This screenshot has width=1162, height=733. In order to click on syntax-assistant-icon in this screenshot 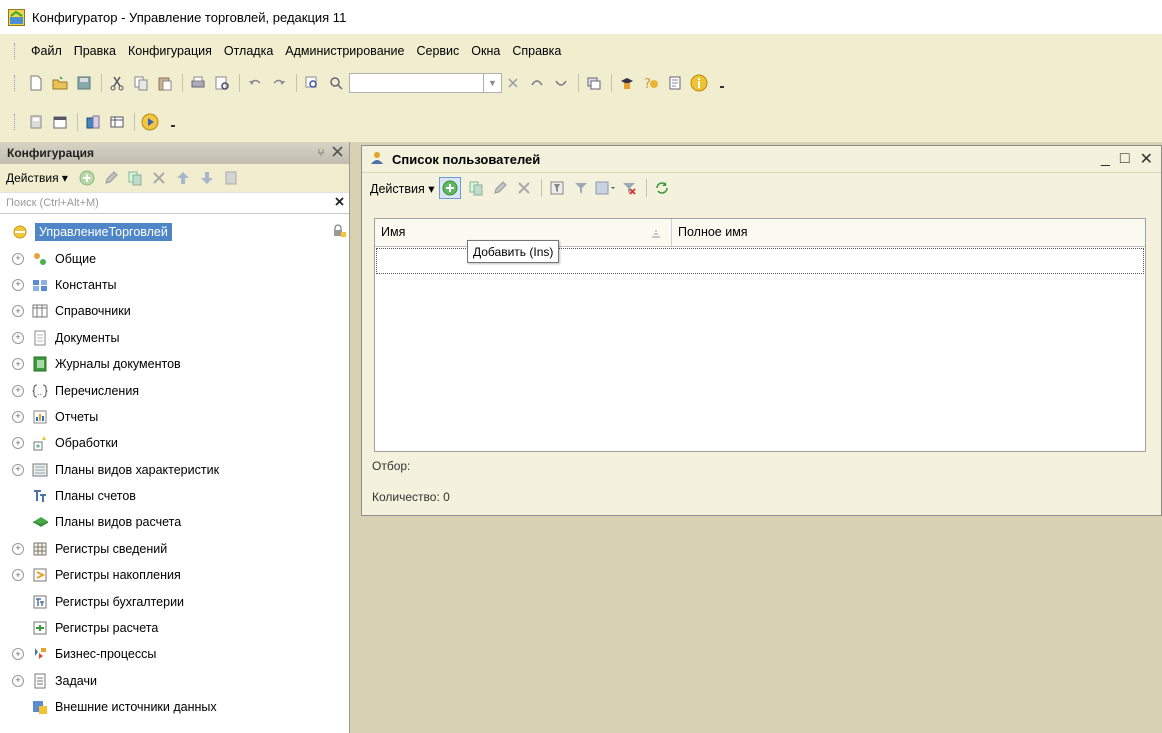, I will do `click(627, 83)`.